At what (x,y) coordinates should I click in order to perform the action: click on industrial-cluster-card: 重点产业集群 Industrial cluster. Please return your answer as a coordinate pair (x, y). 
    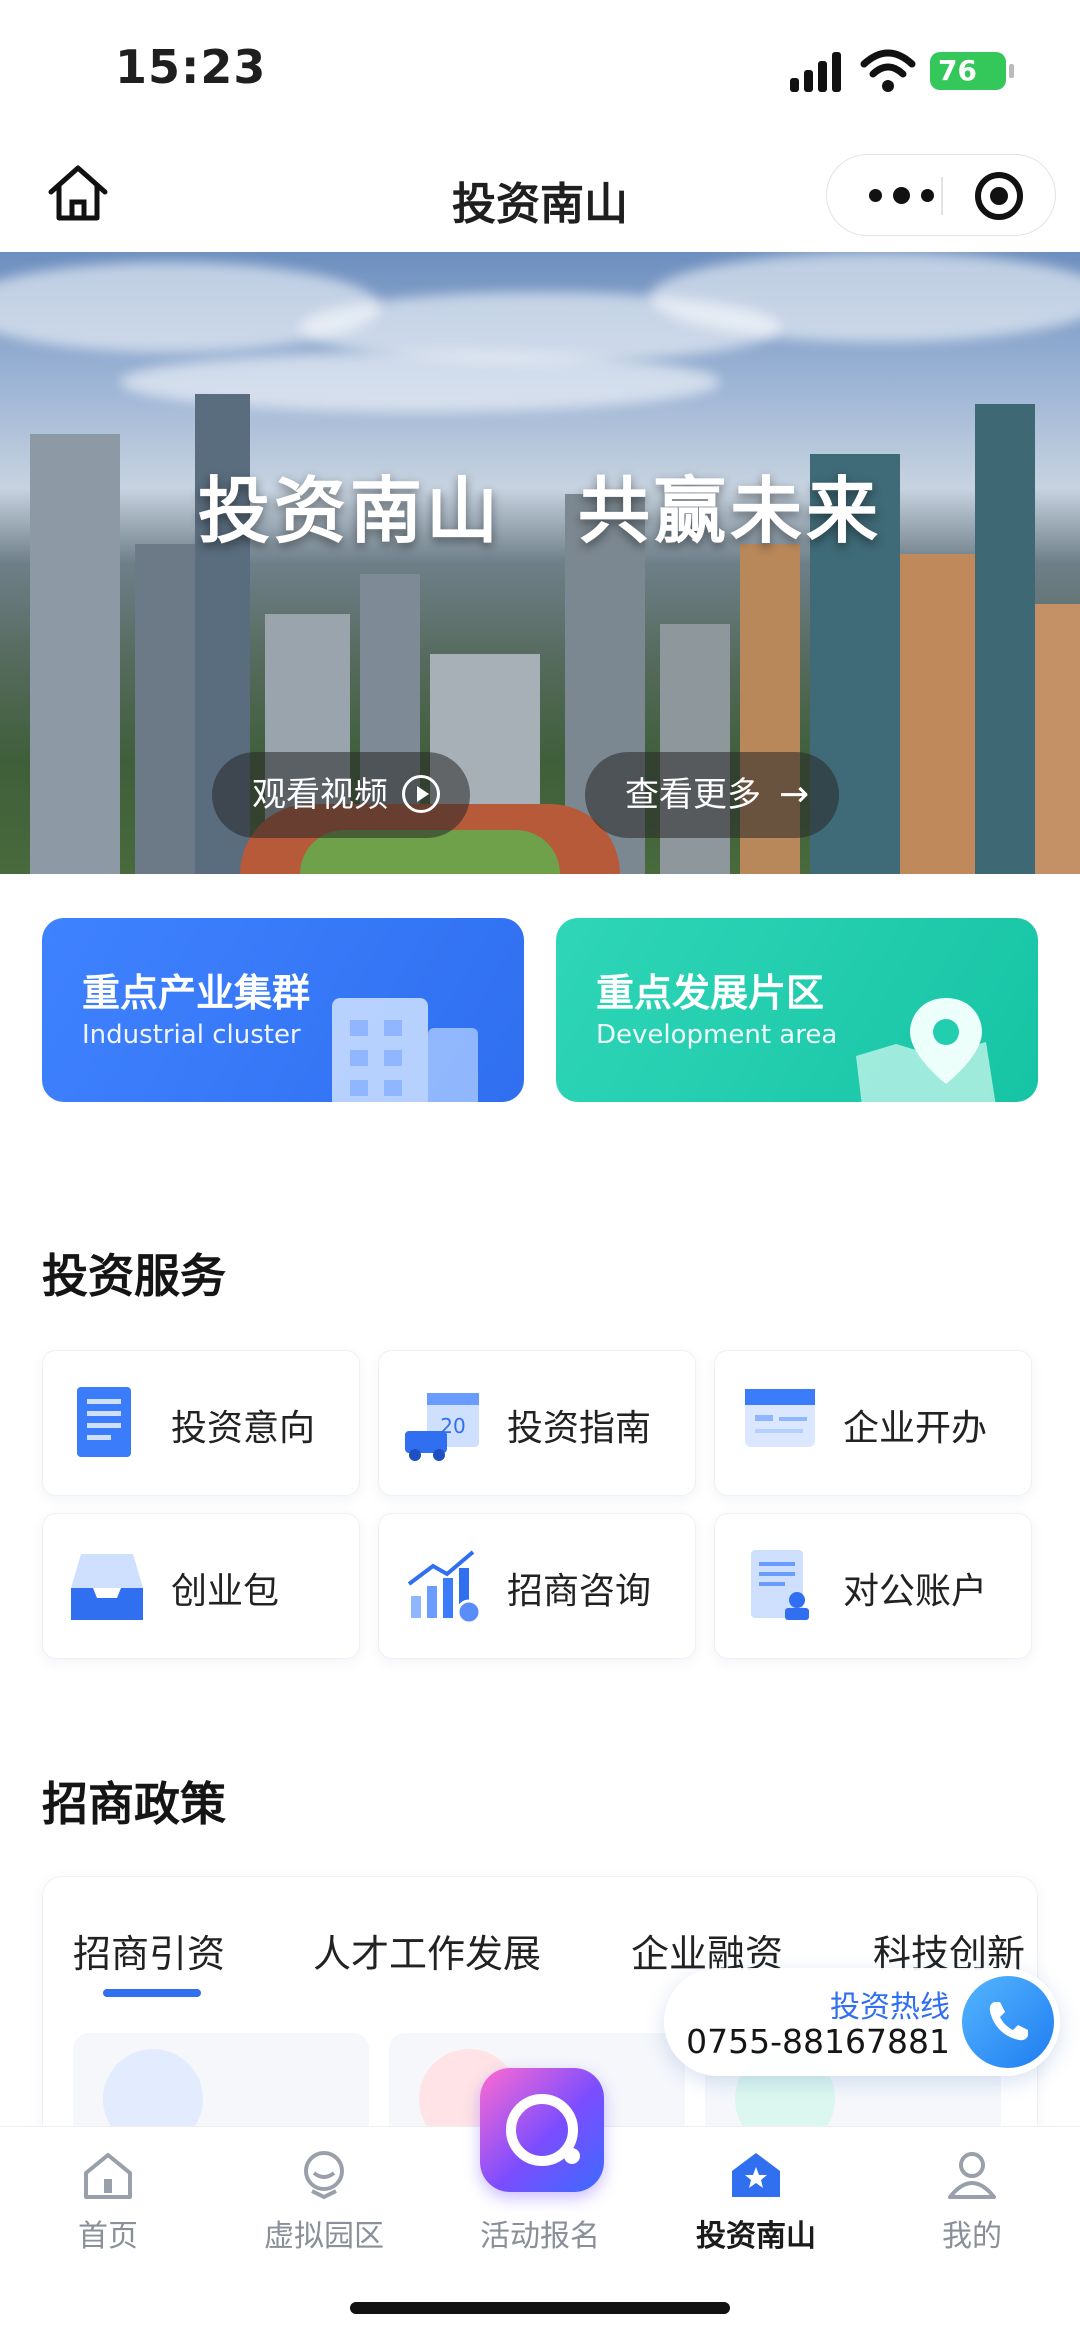
    Looking at the image, I should click on (283, 1010).